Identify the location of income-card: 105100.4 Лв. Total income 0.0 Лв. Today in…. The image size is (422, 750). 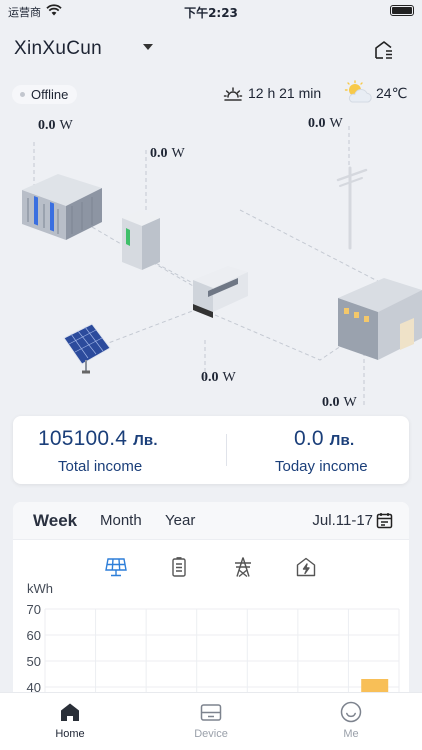
(211, 450).